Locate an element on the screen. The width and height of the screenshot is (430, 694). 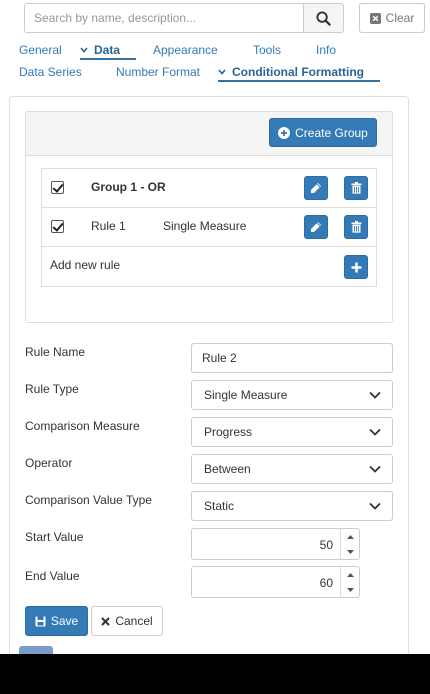
save-button-label: Save is located at coordinates (64, 621).